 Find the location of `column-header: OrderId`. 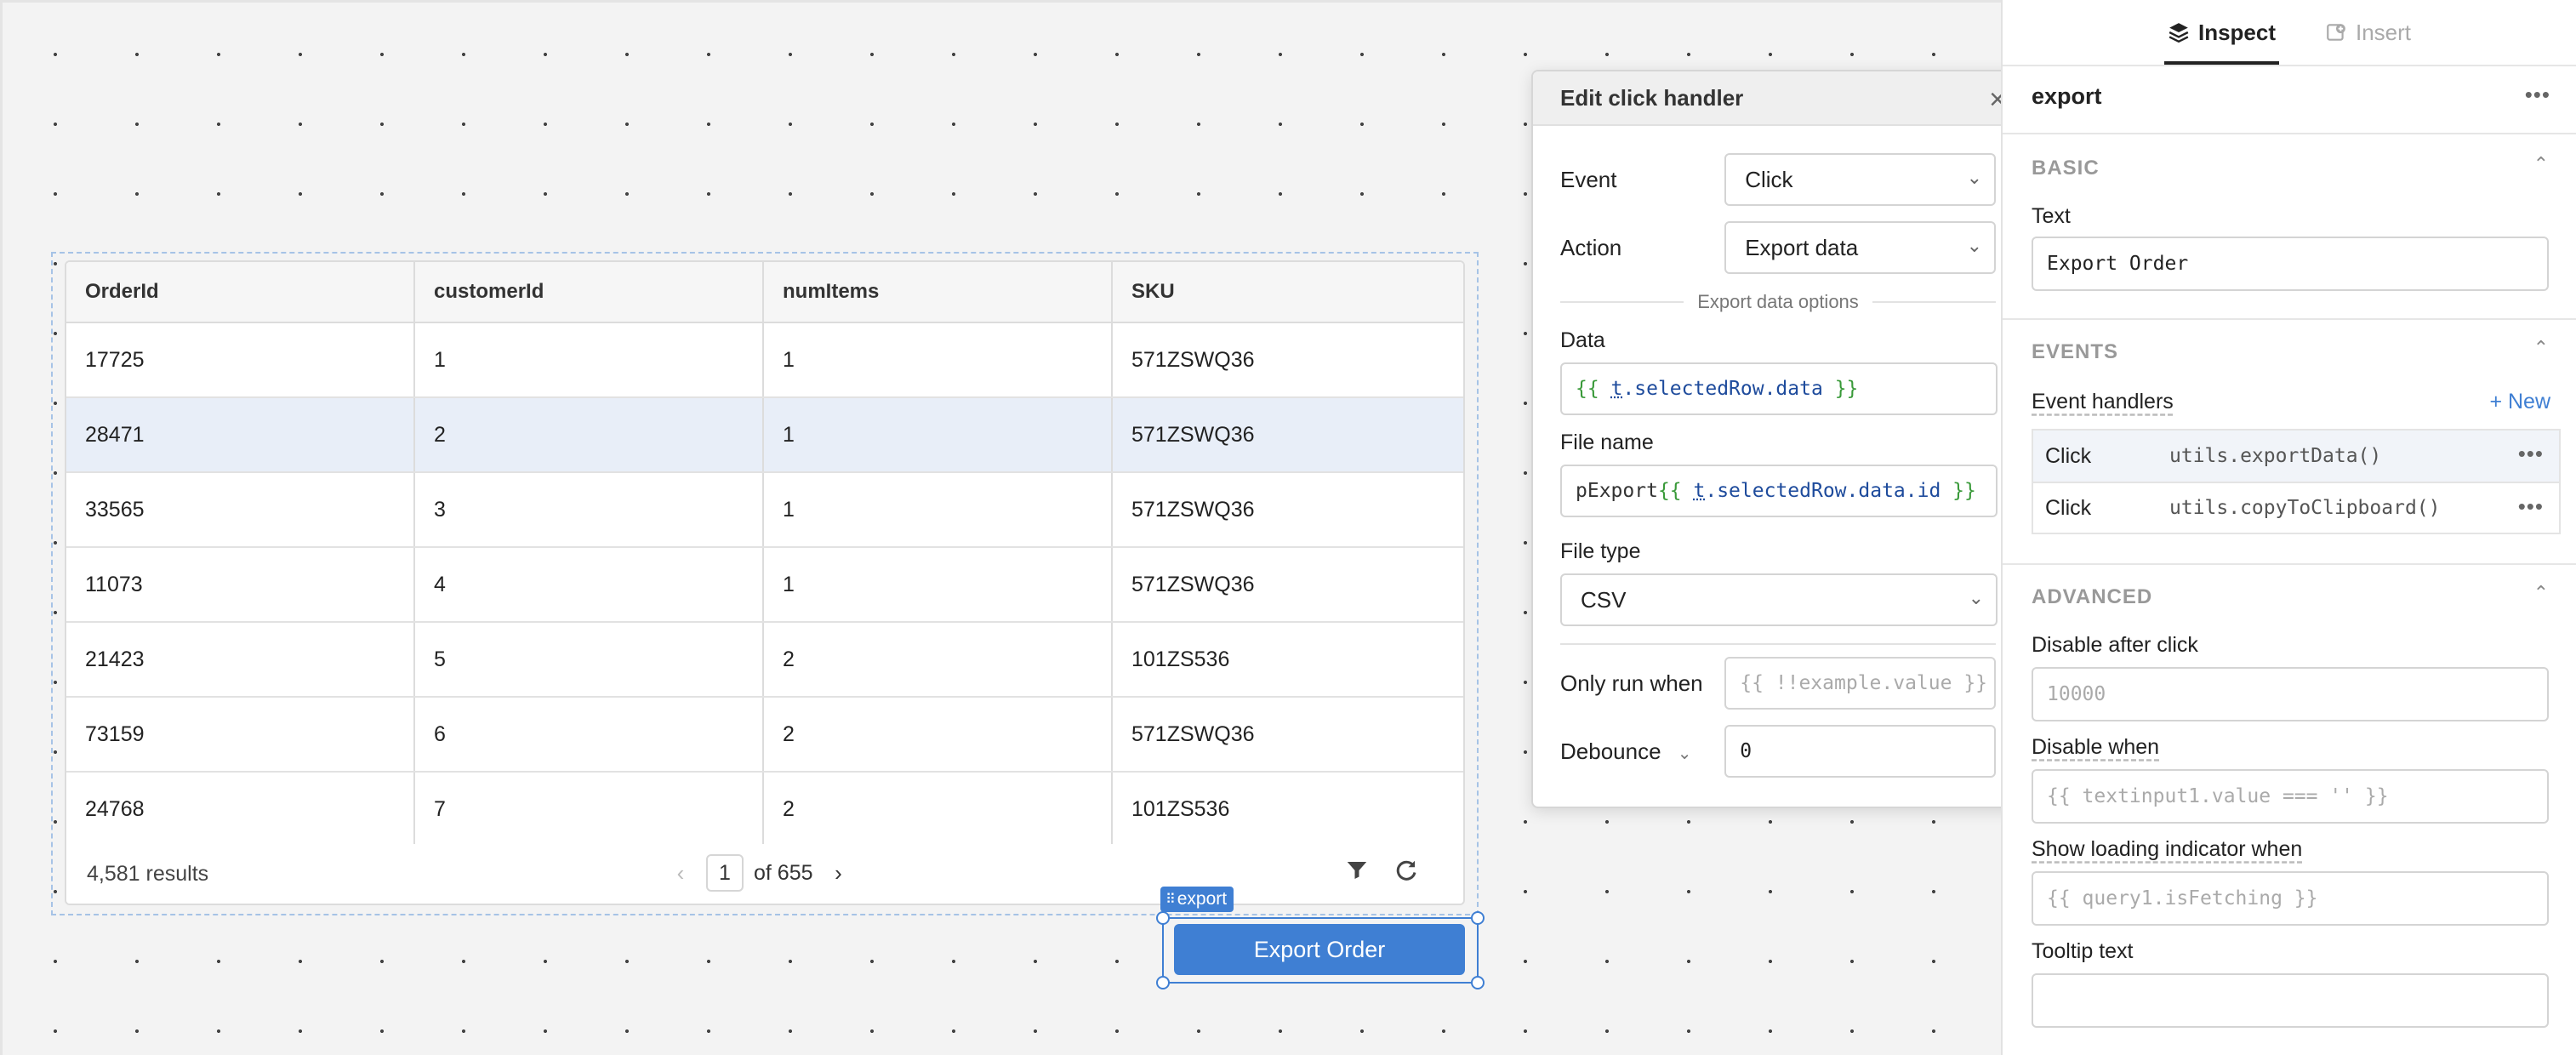

column-header: OrderId is located at coordinates (241, 292).